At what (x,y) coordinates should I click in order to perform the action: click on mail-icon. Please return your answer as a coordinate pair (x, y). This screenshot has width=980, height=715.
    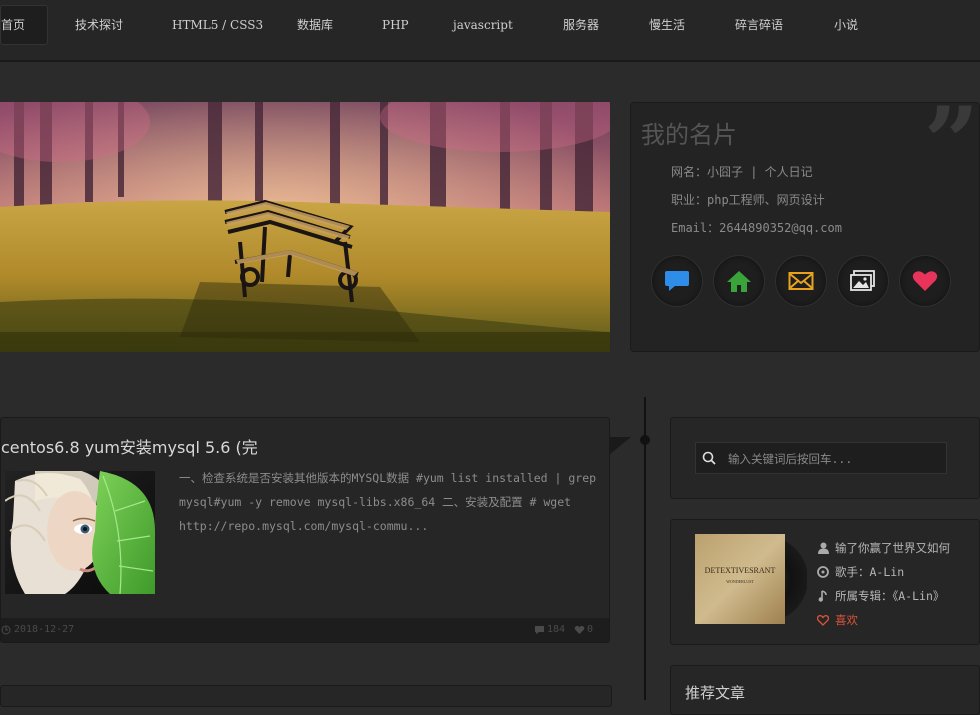
    Looking at the image, I should click on (801, 281).